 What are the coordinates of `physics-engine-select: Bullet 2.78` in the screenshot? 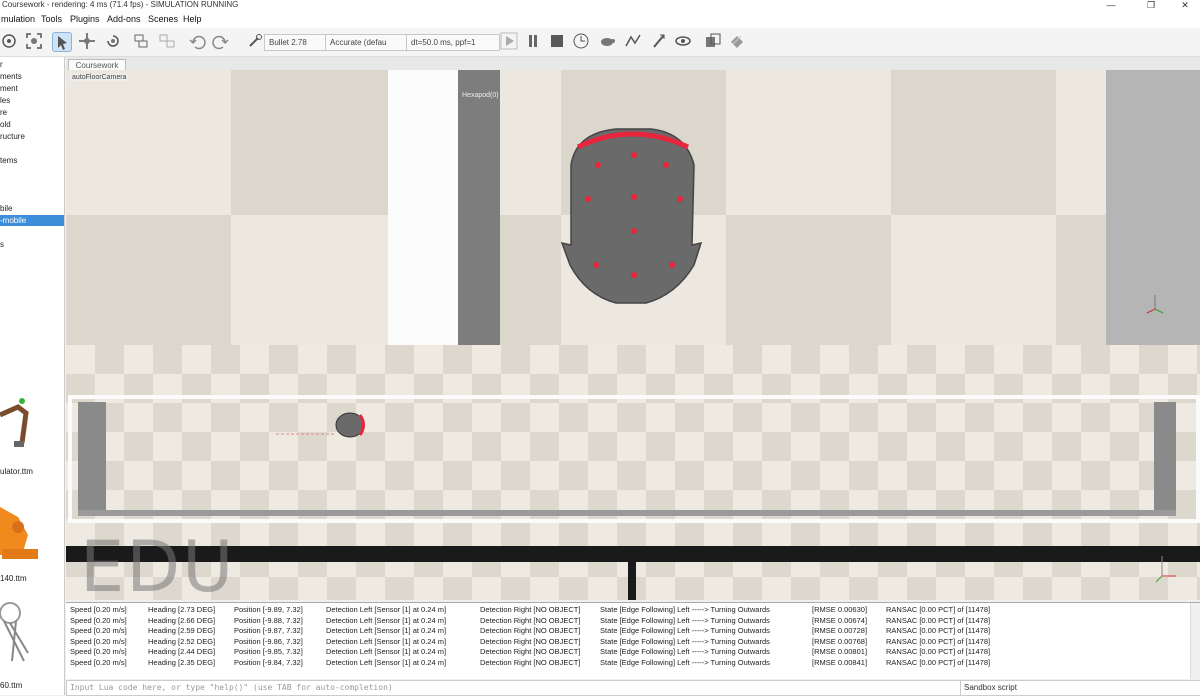 It's located at (295, 42).